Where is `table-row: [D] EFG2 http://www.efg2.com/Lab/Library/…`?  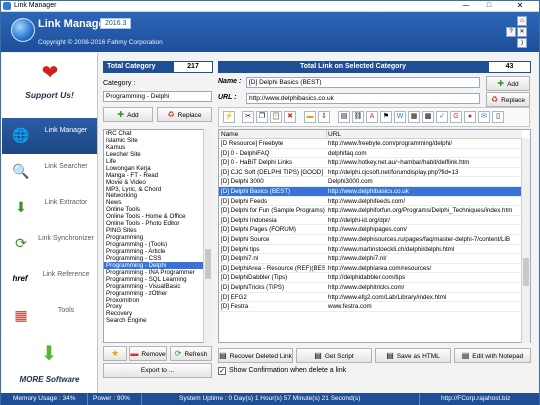
table-row: [D] EFG2 http://www.efg2.com/Lab/Library/… is located at coordinates (370, 298).